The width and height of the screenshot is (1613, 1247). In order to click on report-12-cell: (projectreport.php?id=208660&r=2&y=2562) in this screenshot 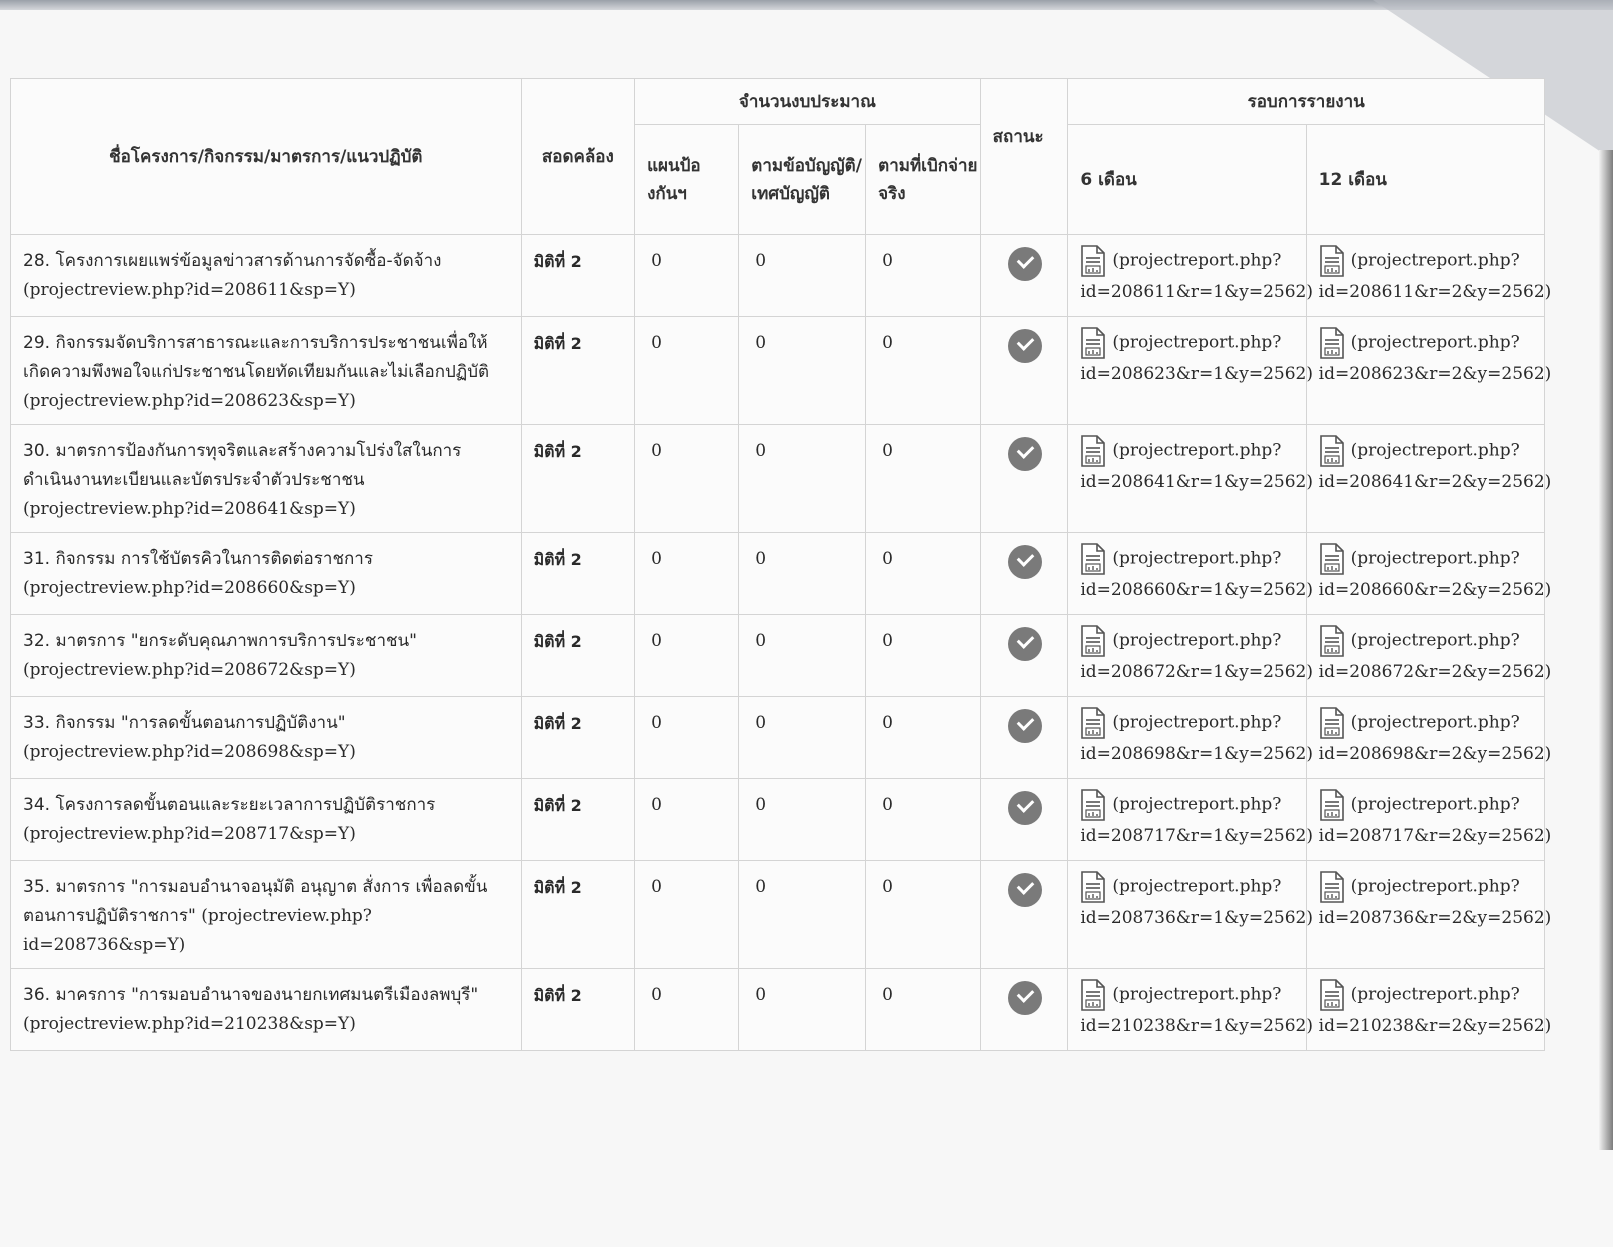, I will do `click(1428, 573)`.